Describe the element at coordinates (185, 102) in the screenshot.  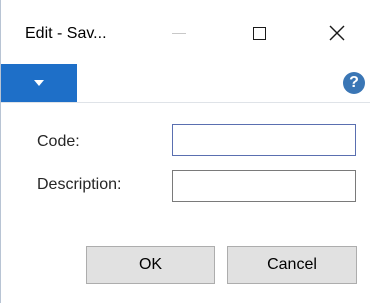
I see `ribbon-divider` at that location.